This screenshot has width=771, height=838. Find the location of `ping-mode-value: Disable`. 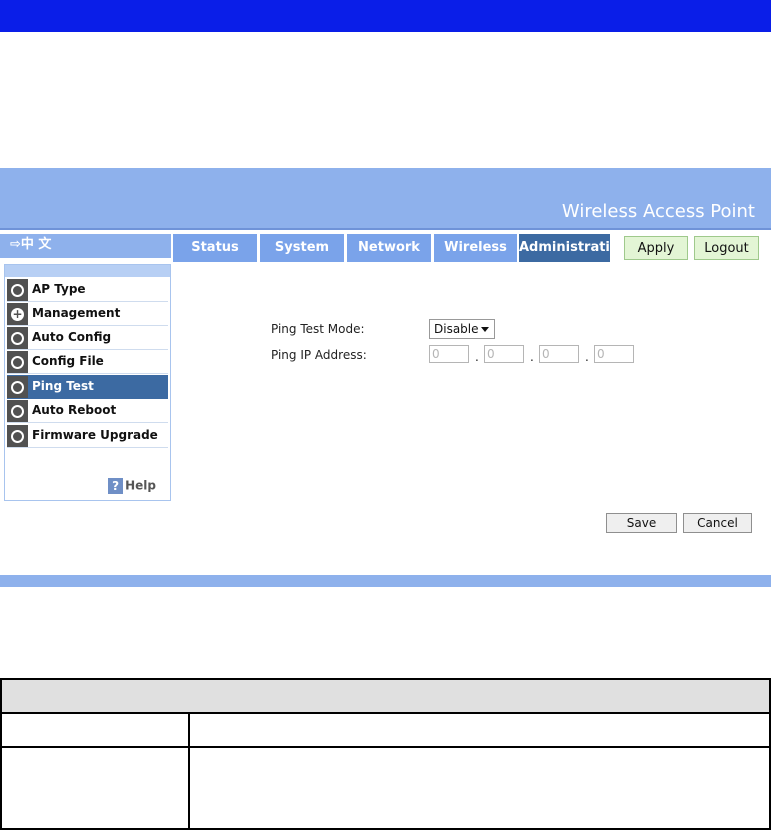

ping-mode-value: Disable is located at coordinates (456, 329).